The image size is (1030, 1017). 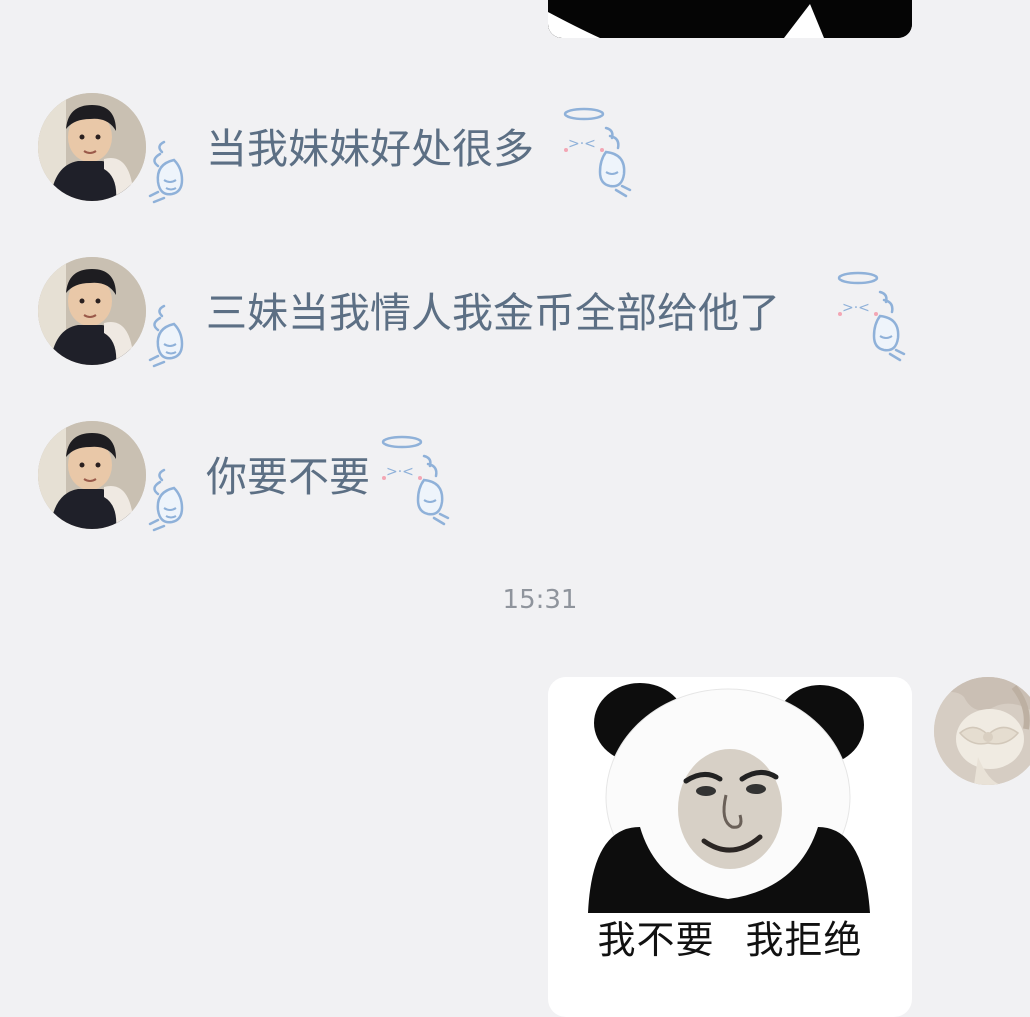 I want to click on panda-sticker-message: 我不要 我拒绝, so click(x=730, y=847).